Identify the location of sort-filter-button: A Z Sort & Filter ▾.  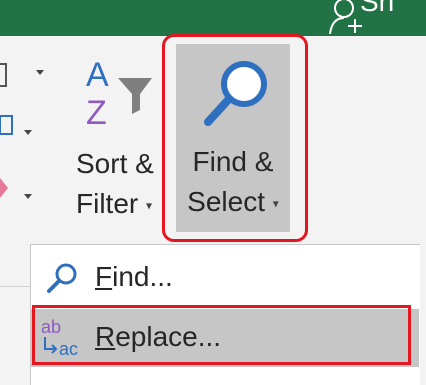
(120, 146).